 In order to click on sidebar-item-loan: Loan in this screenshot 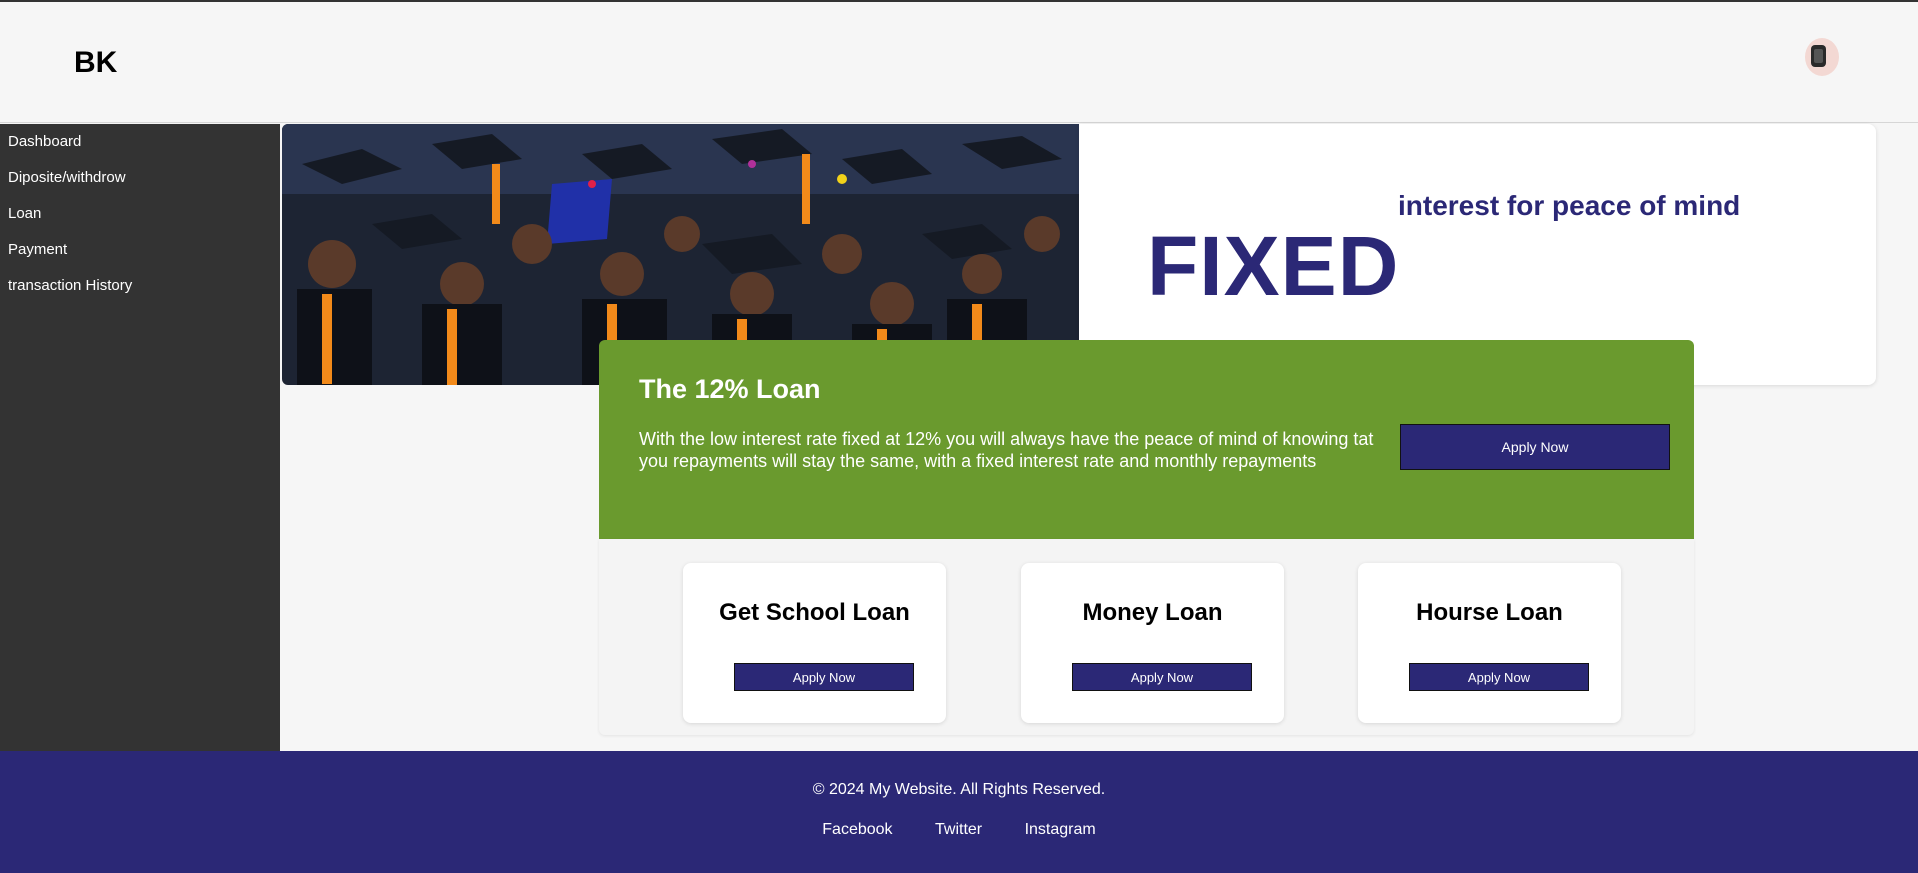, I will do `click(140, 214)`.